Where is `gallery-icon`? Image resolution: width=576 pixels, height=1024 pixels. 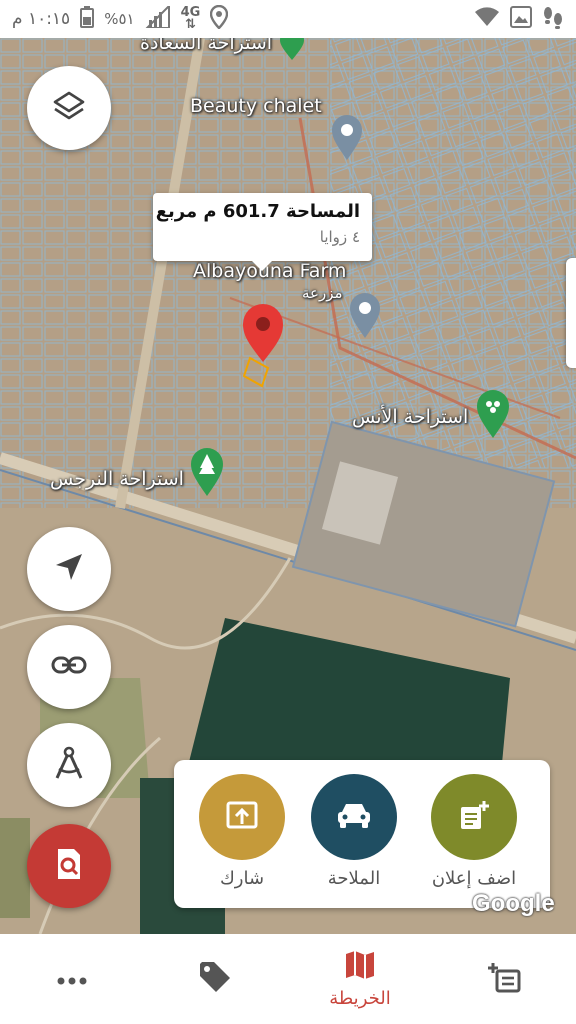
gallery-icon is located at coordinates (521, 19).